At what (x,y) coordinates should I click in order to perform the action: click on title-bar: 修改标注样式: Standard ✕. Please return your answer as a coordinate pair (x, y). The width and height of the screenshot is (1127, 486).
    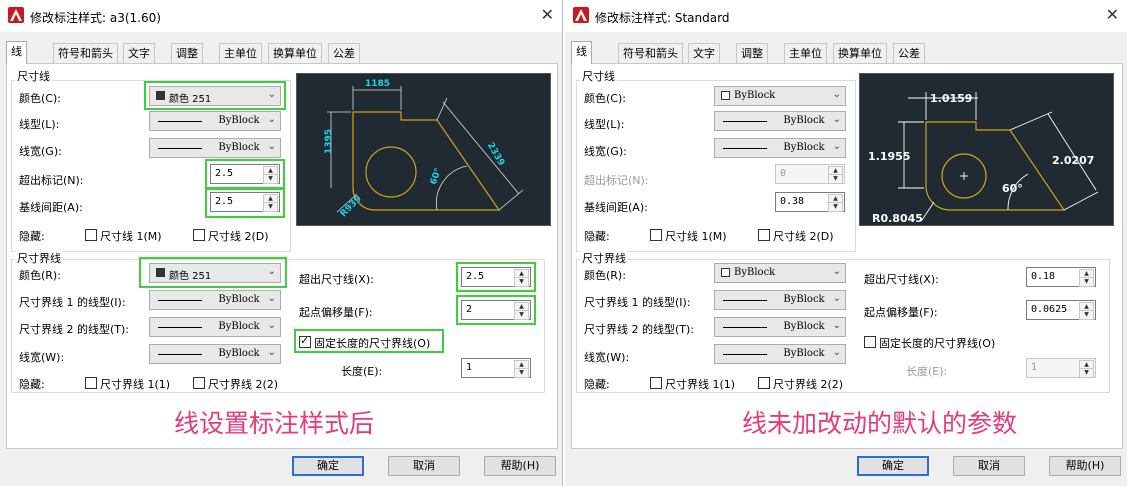
    Looking at the image, I should click on (846, 16).